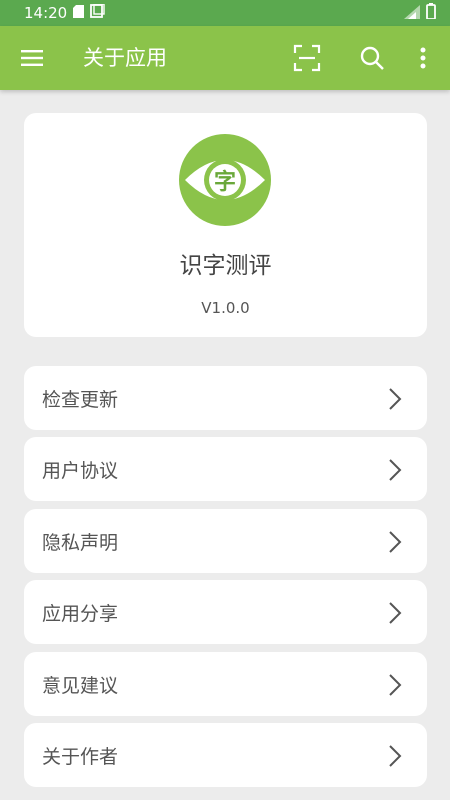  I want to click on scan-icon, so click(307, 58).